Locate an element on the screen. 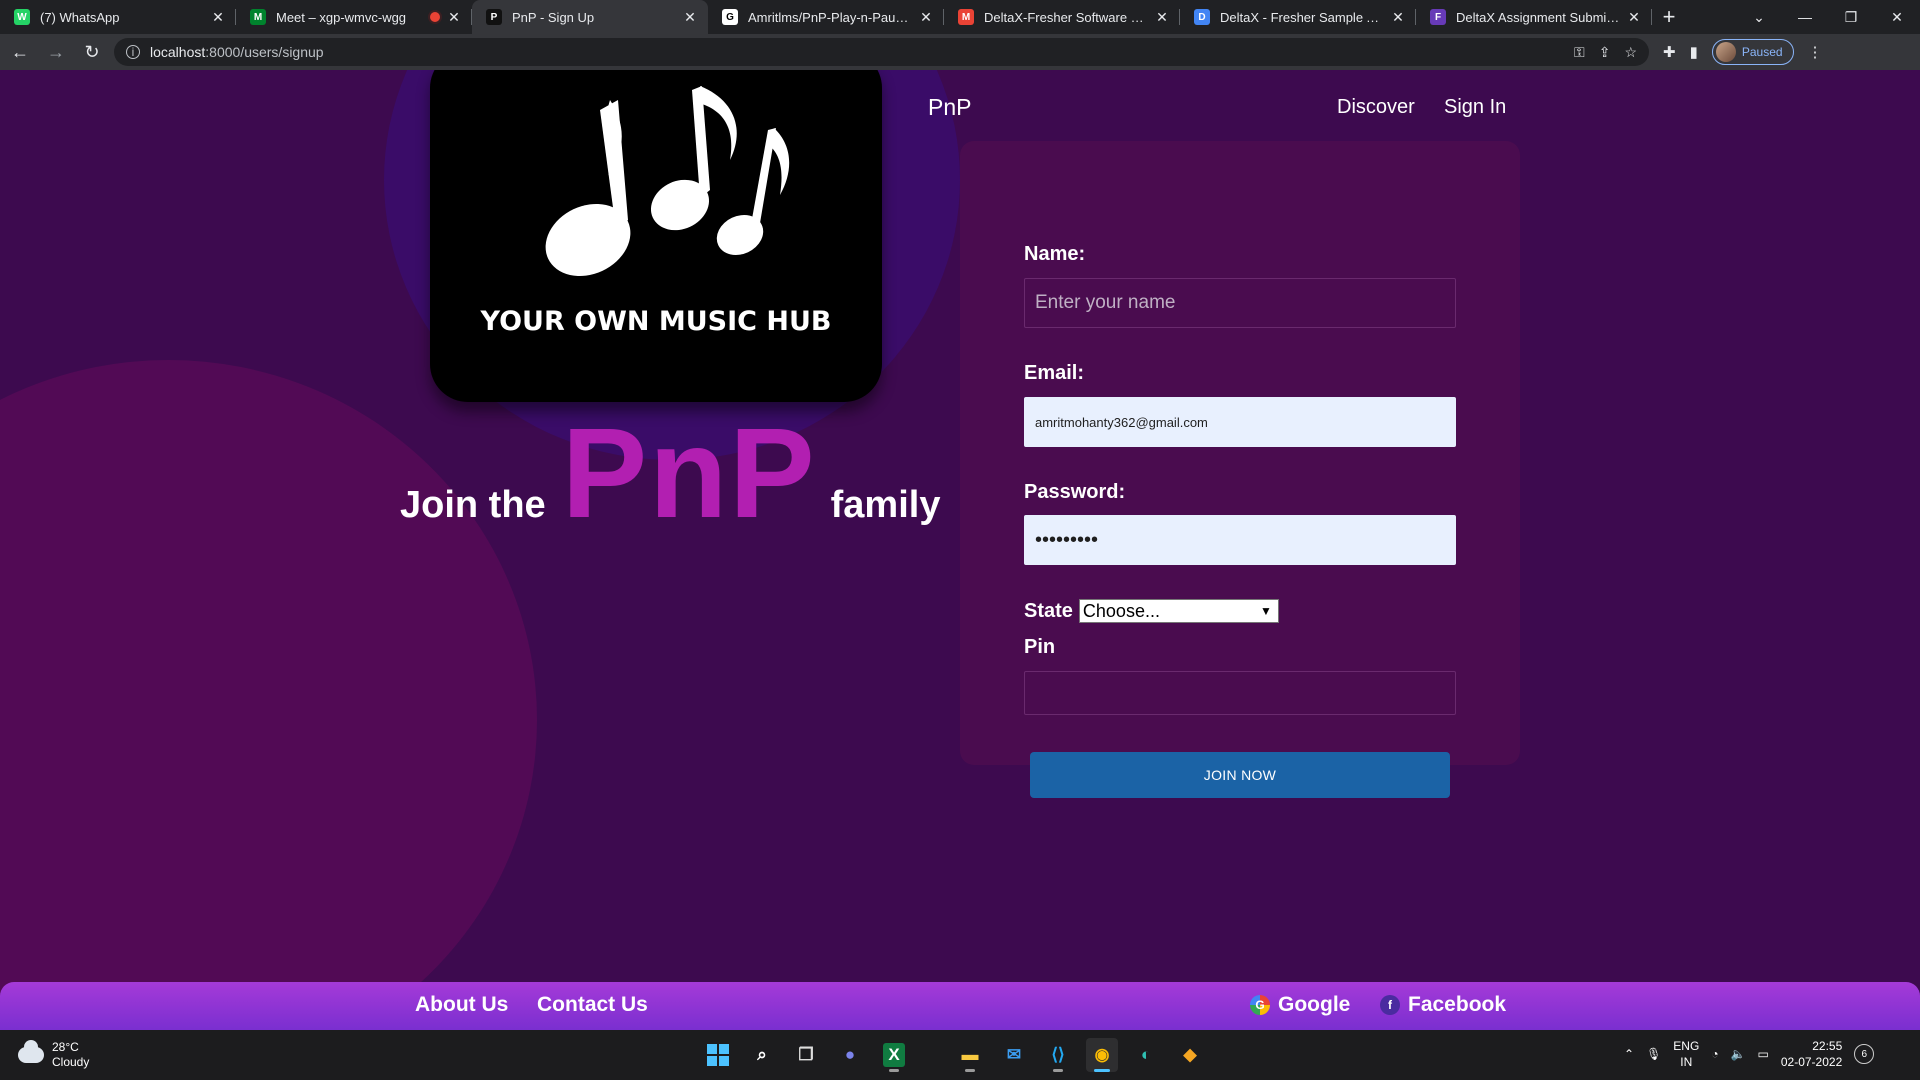 This screenshot has width=1920, height=1080. tab-favicon-icon: F is located at coordinates (1438, 17).